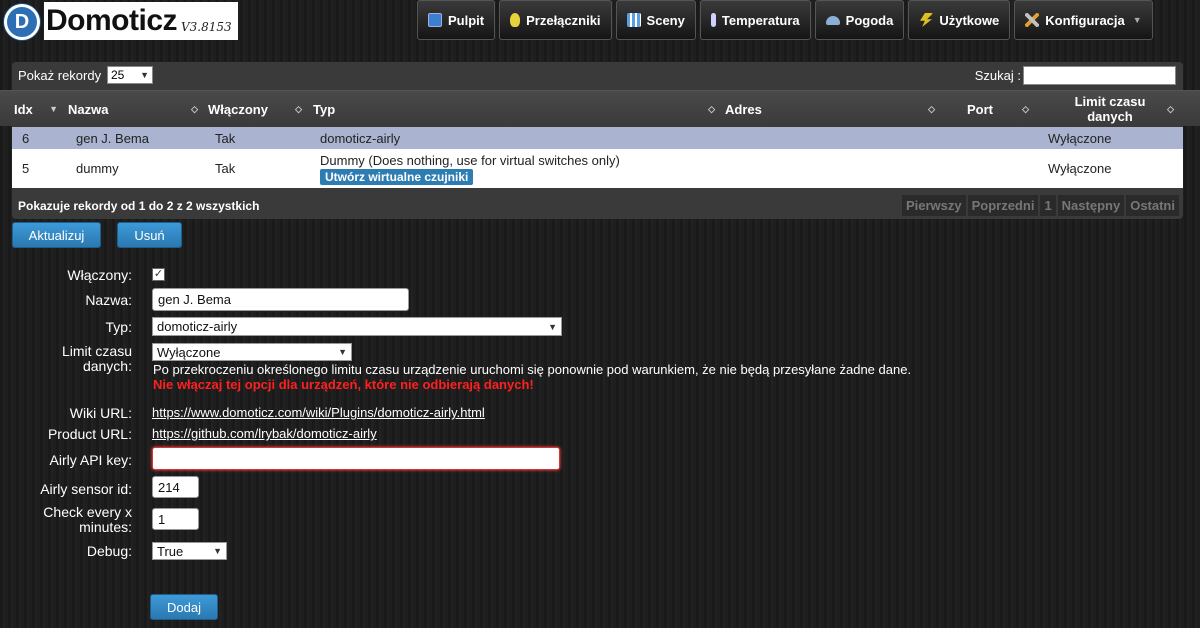 The width and height of the screenshot is (1200, 628). What do you see at coordinates (1091, 205) in the screenshot?
I see `pager-next: Następny` at bounding box center [1091, 205].